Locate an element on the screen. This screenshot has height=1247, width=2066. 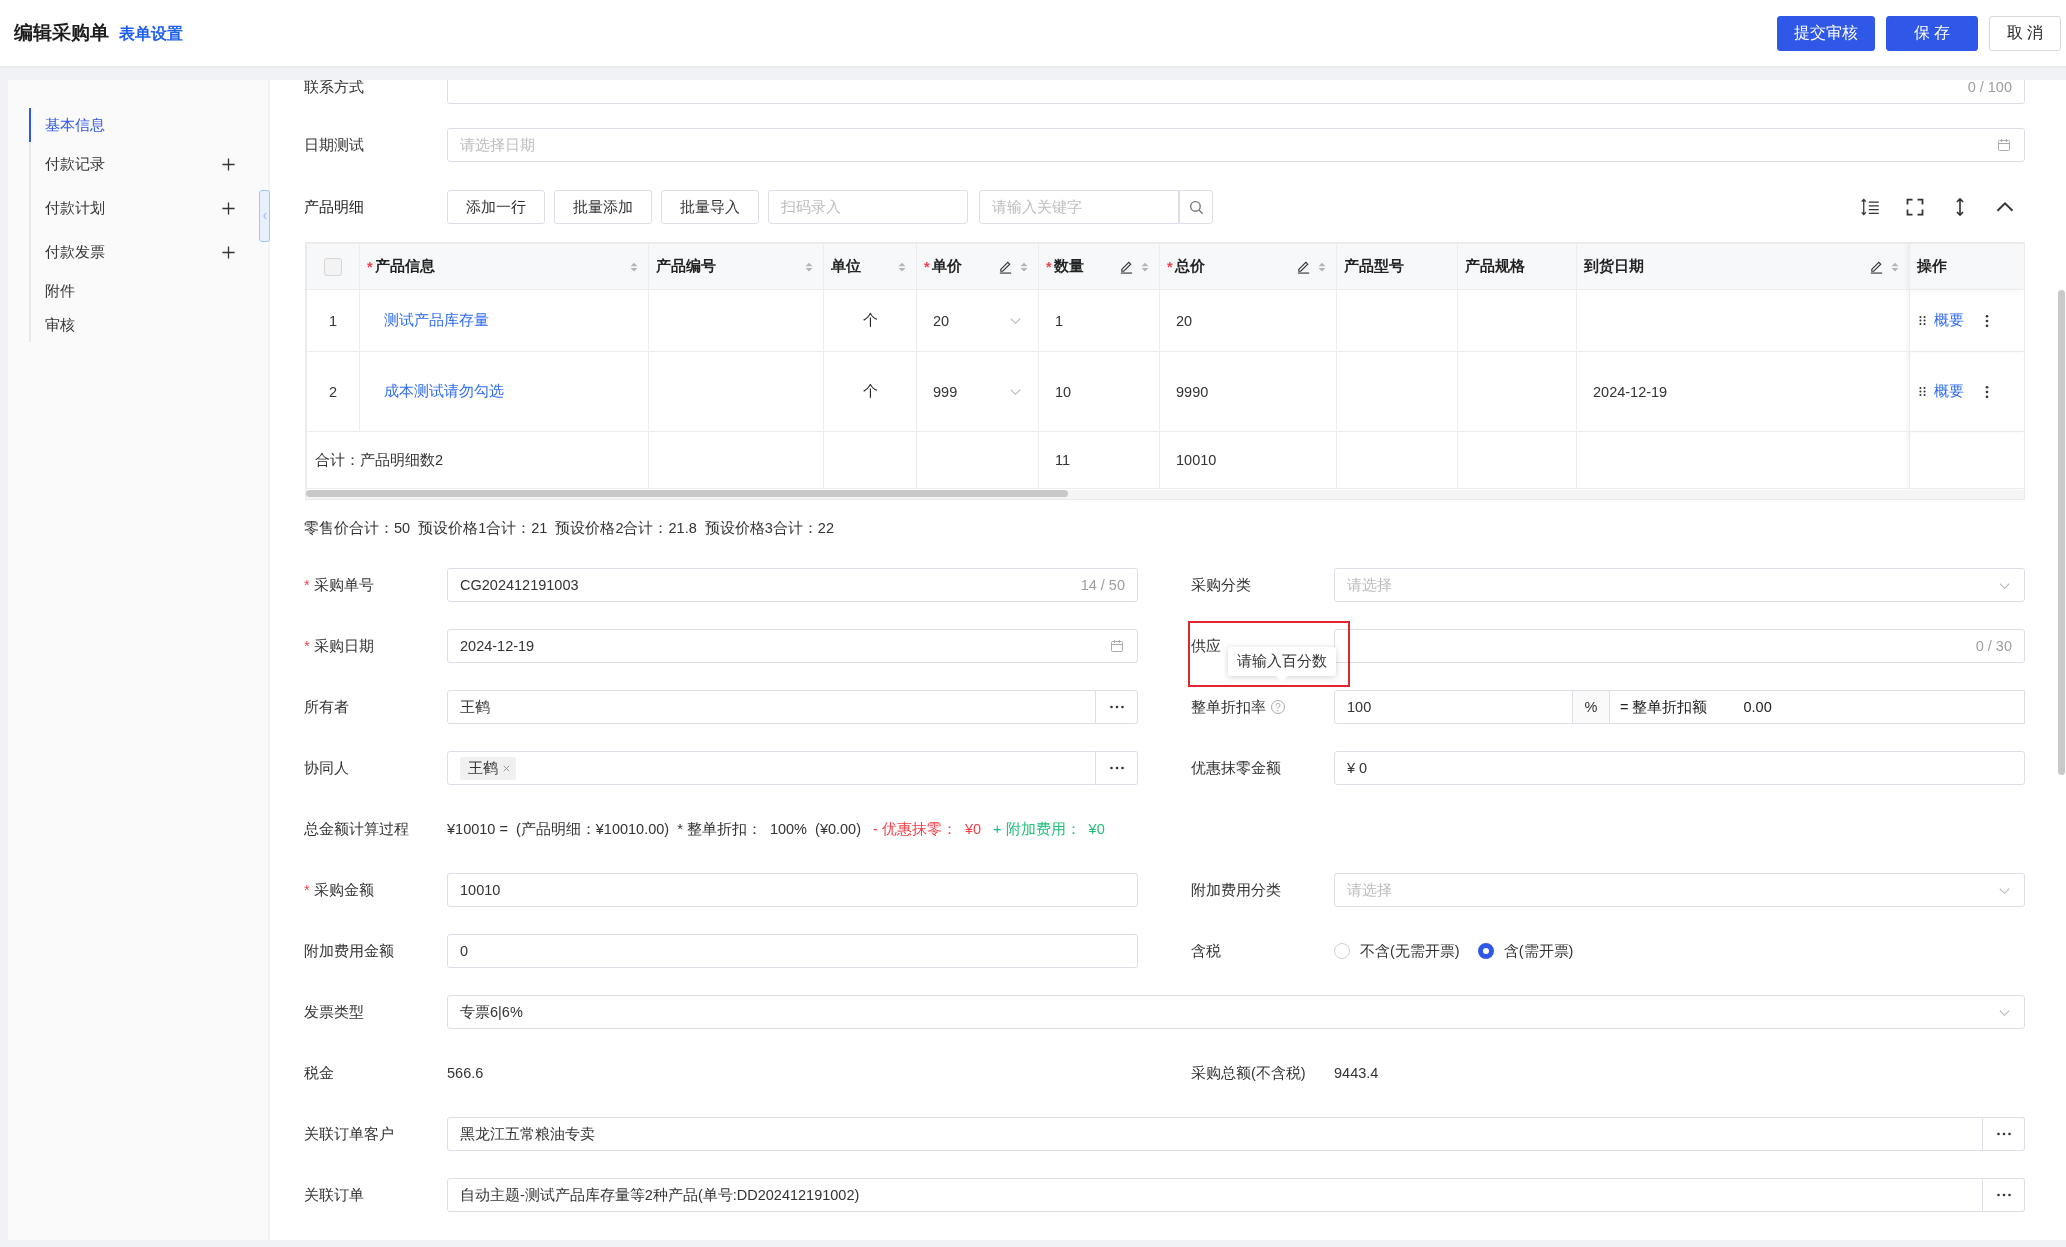
date-field: 2024-12-19 is located at coordinates (792, 646).